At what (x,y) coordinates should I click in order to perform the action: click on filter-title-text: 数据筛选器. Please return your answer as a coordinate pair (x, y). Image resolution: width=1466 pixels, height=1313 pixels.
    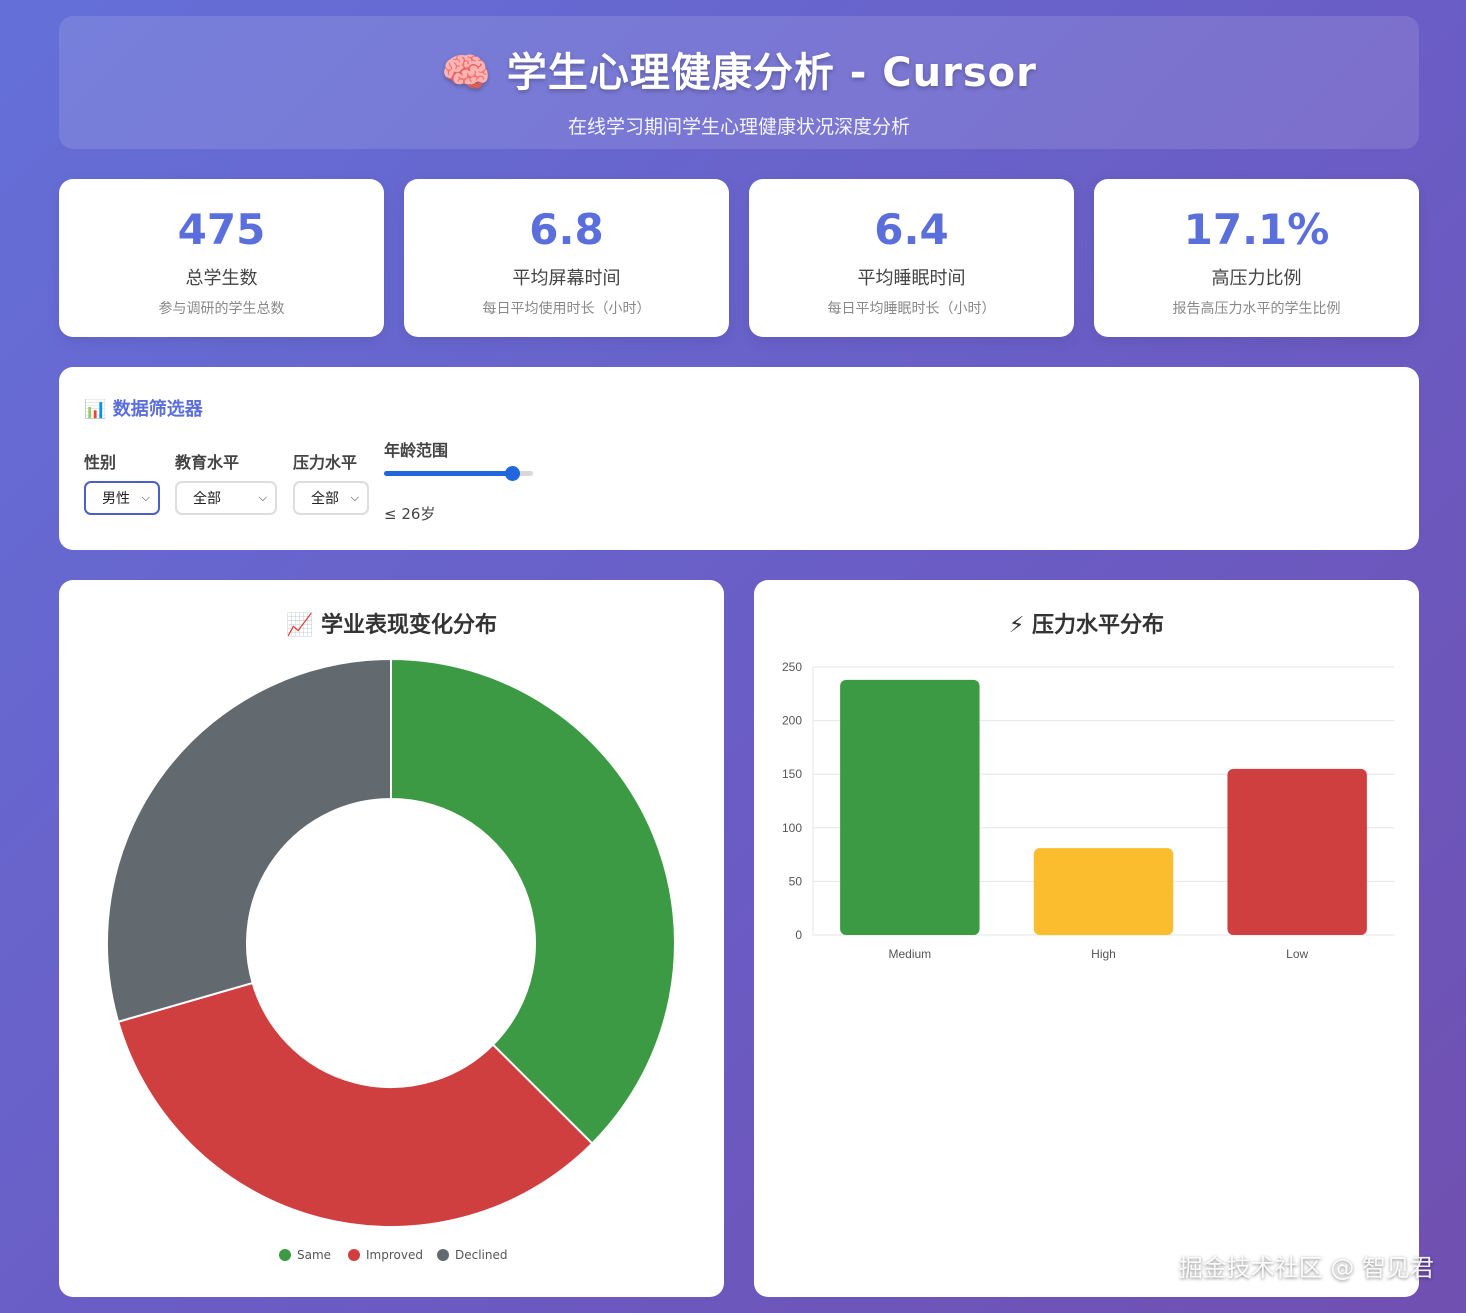
    Looking at the image, I should click on (157, 409).